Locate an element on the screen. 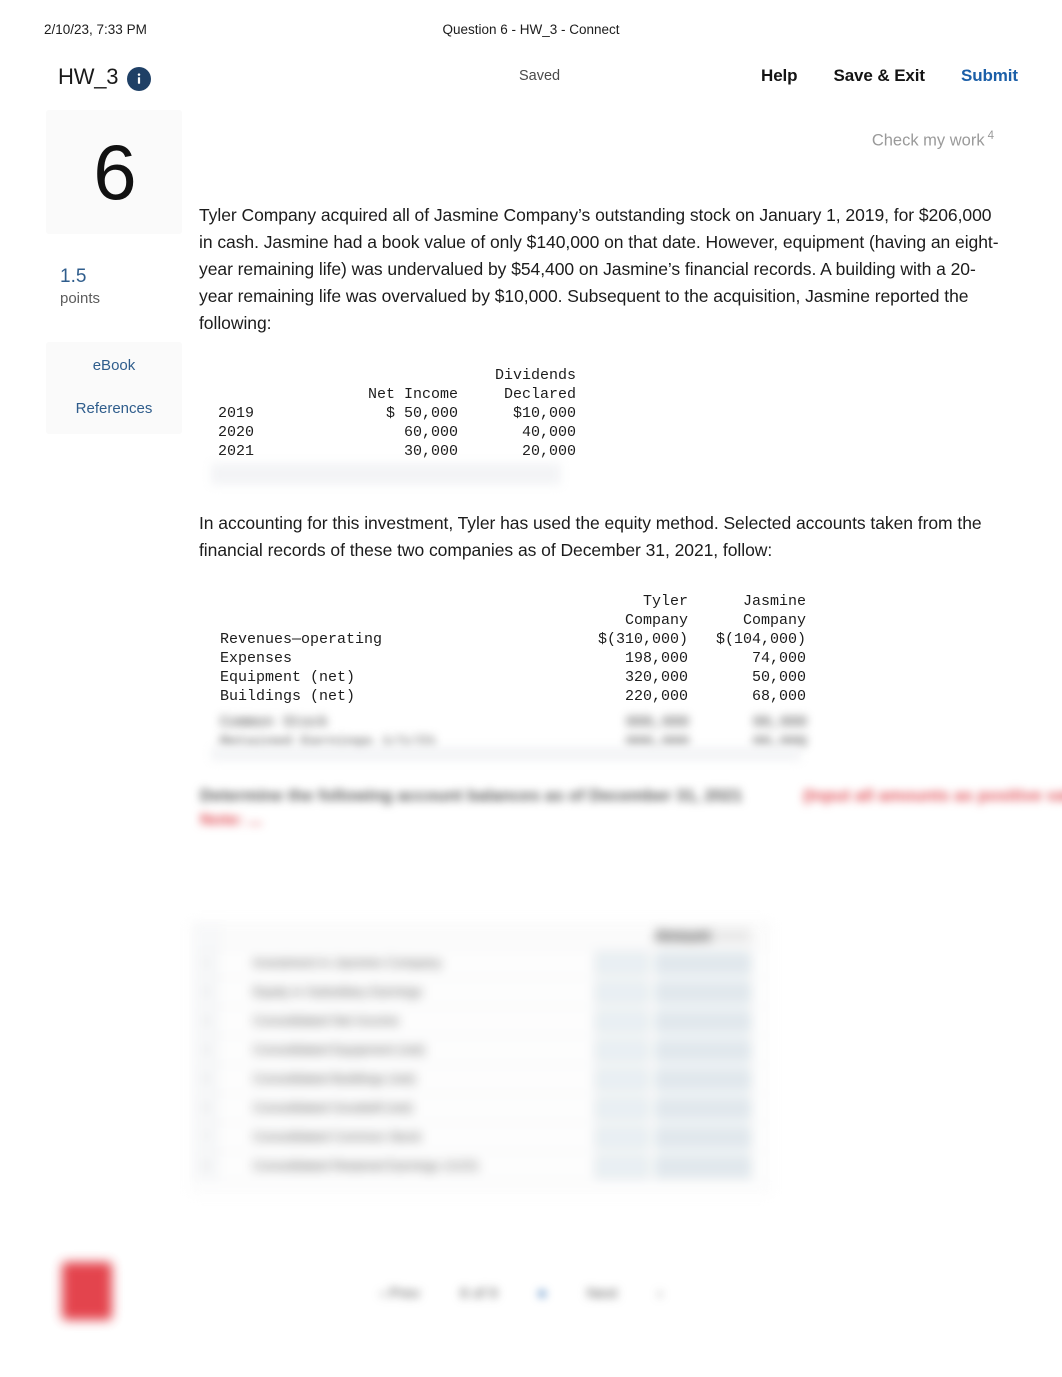 The image size is (1062, 1377). print-title: Question 6 - HW_3 - Connect is located at coordinates (531, 29).